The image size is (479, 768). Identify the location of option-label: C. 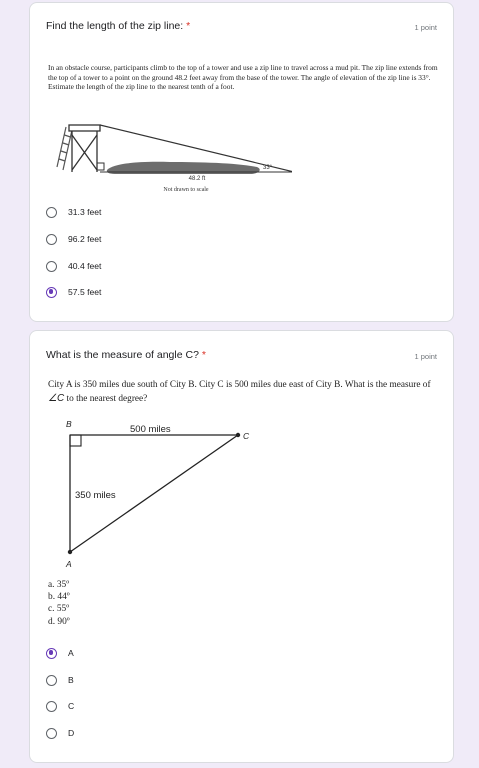
(71, 706).